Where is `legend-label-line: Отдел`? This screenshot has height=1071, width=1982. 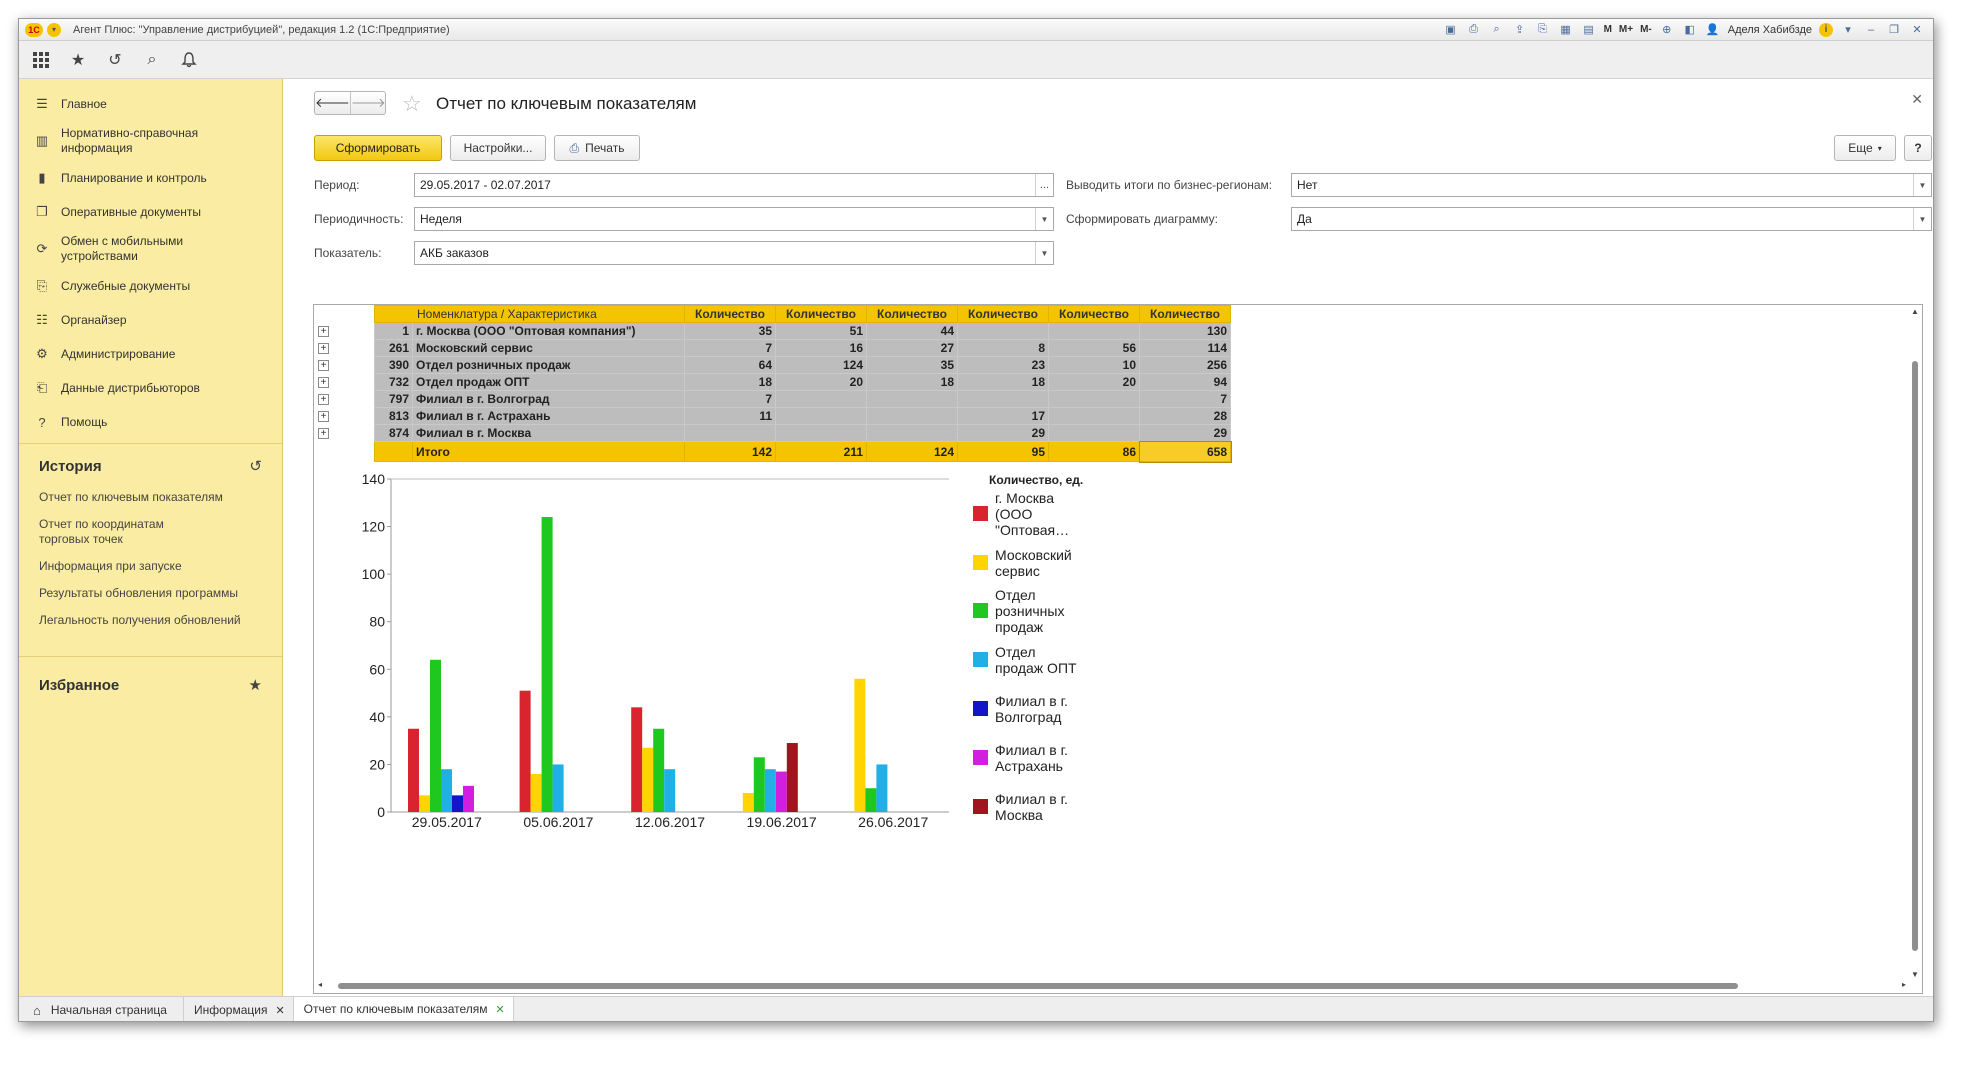 legend-label-line: Отдел is located at coordinates (1015, 652).